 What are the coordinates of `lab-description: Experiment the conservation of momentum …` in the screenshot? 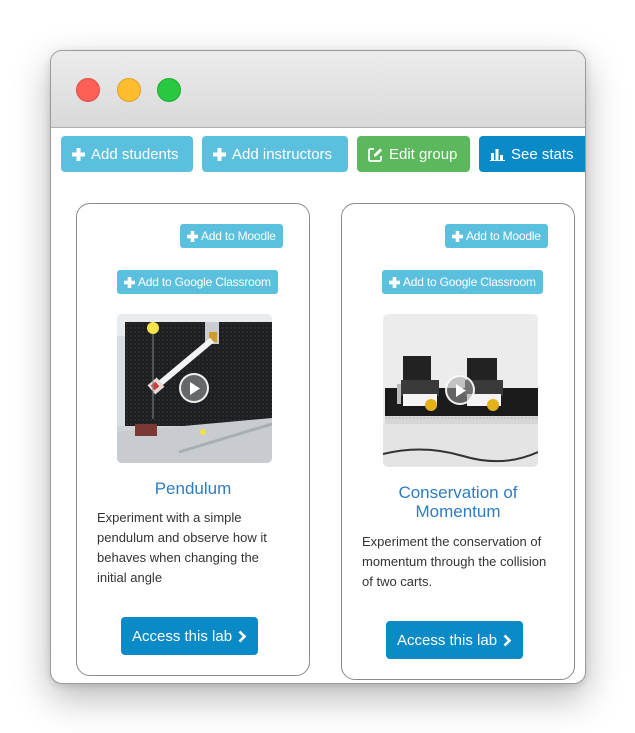 It's located at (454, 561).